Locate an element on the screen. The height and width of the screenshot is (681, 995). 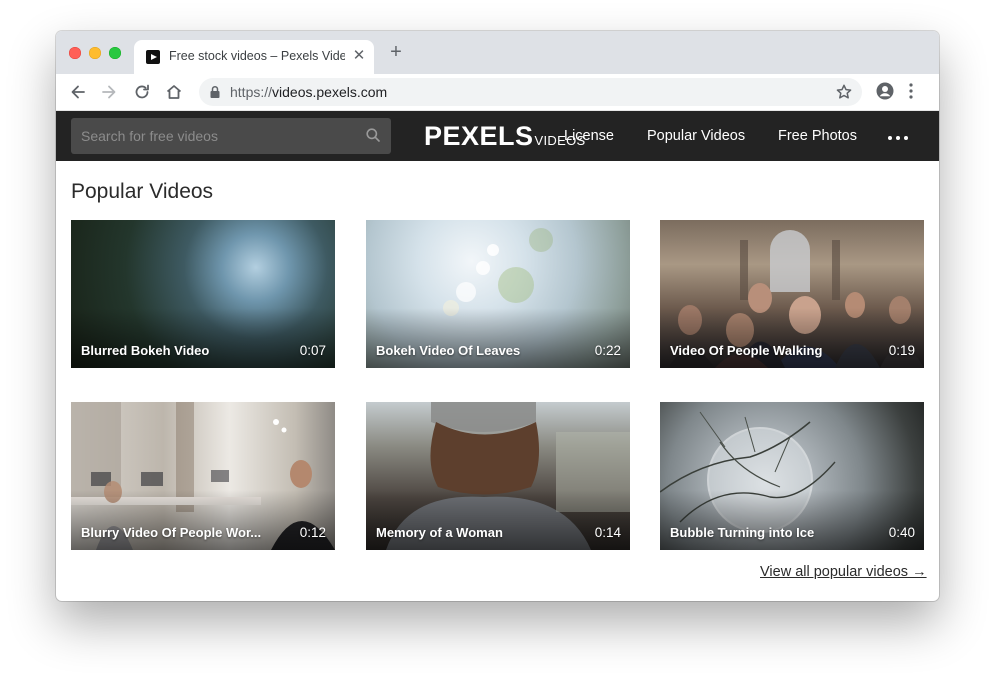
video-title: Bokeh Video Of Leaves is located at coordinates (448, 350).